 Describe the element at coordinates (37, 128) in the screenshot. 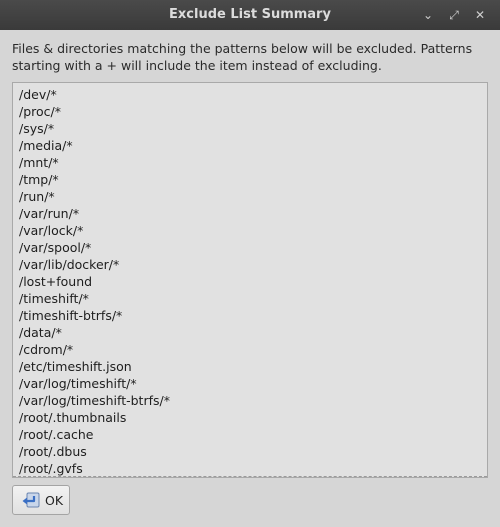

I see `pattern-item: /sys/*` at that location.